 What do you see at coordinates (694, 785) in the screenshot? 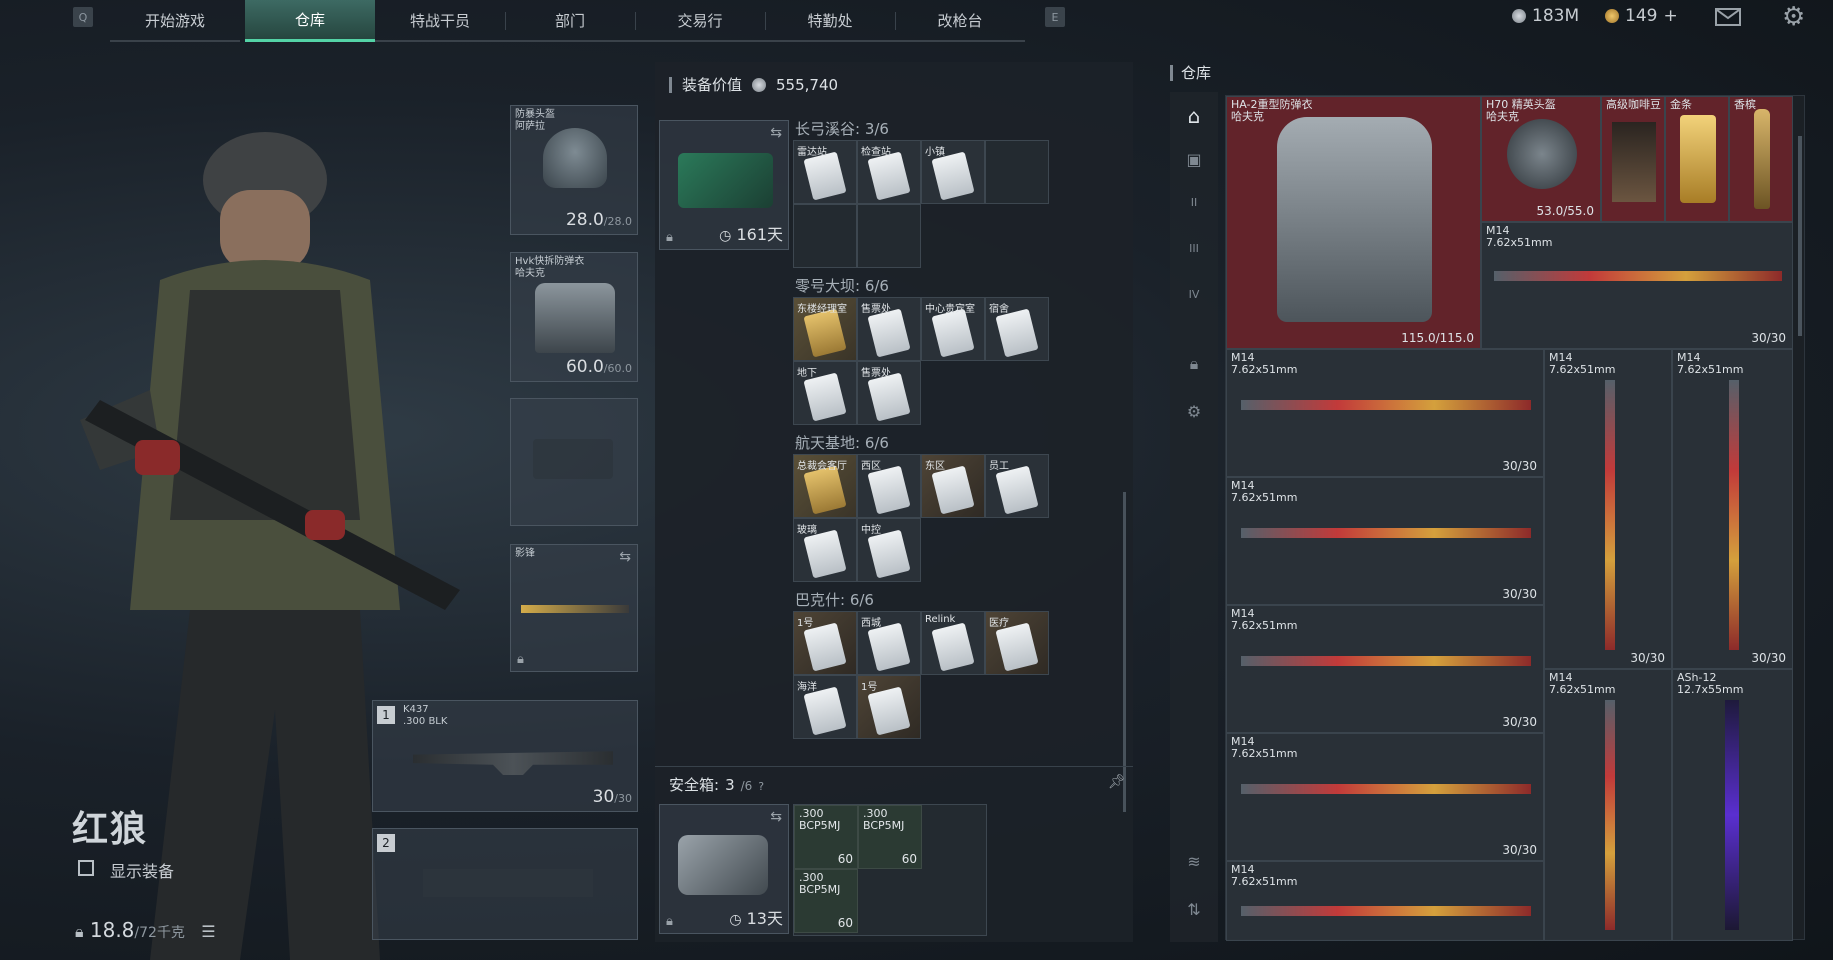
I see `safe-box-label: 安全箱:` at bounding box center [694, 785].